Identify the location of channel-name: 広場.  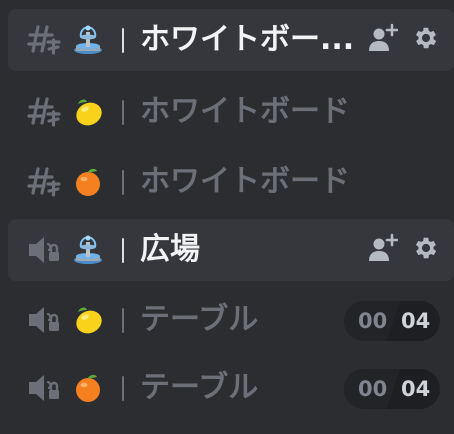
(170, 249).